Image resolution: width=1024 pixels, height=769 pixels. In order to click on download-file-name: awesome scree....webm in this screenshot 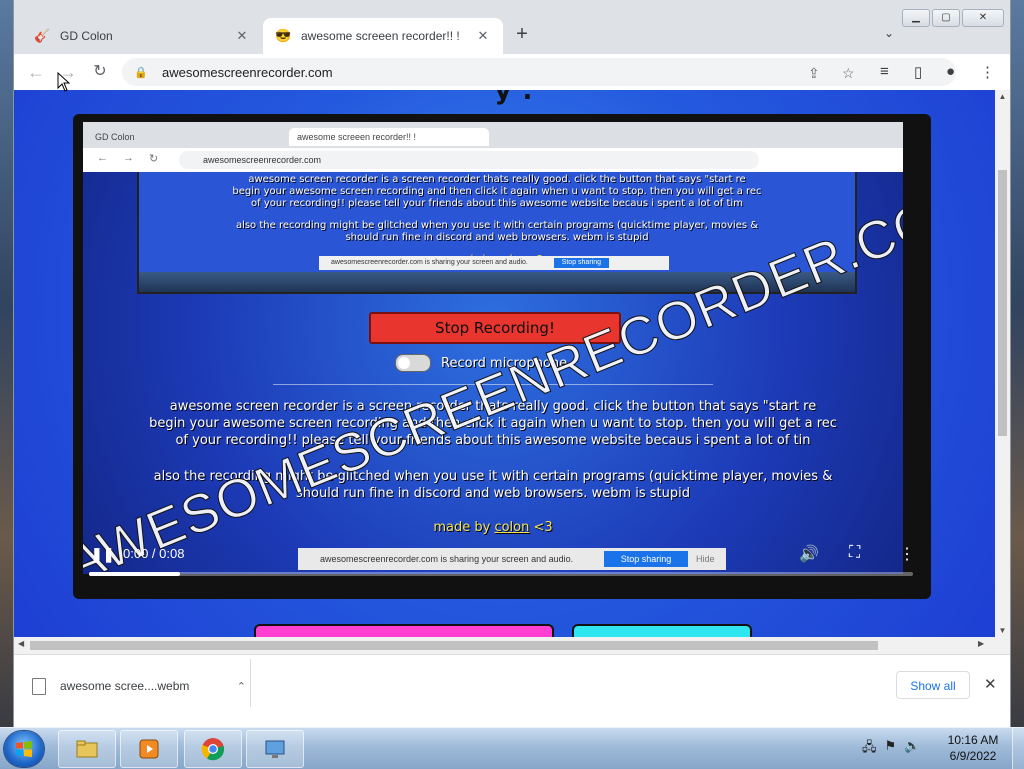, I will do `click(125, 686)`.